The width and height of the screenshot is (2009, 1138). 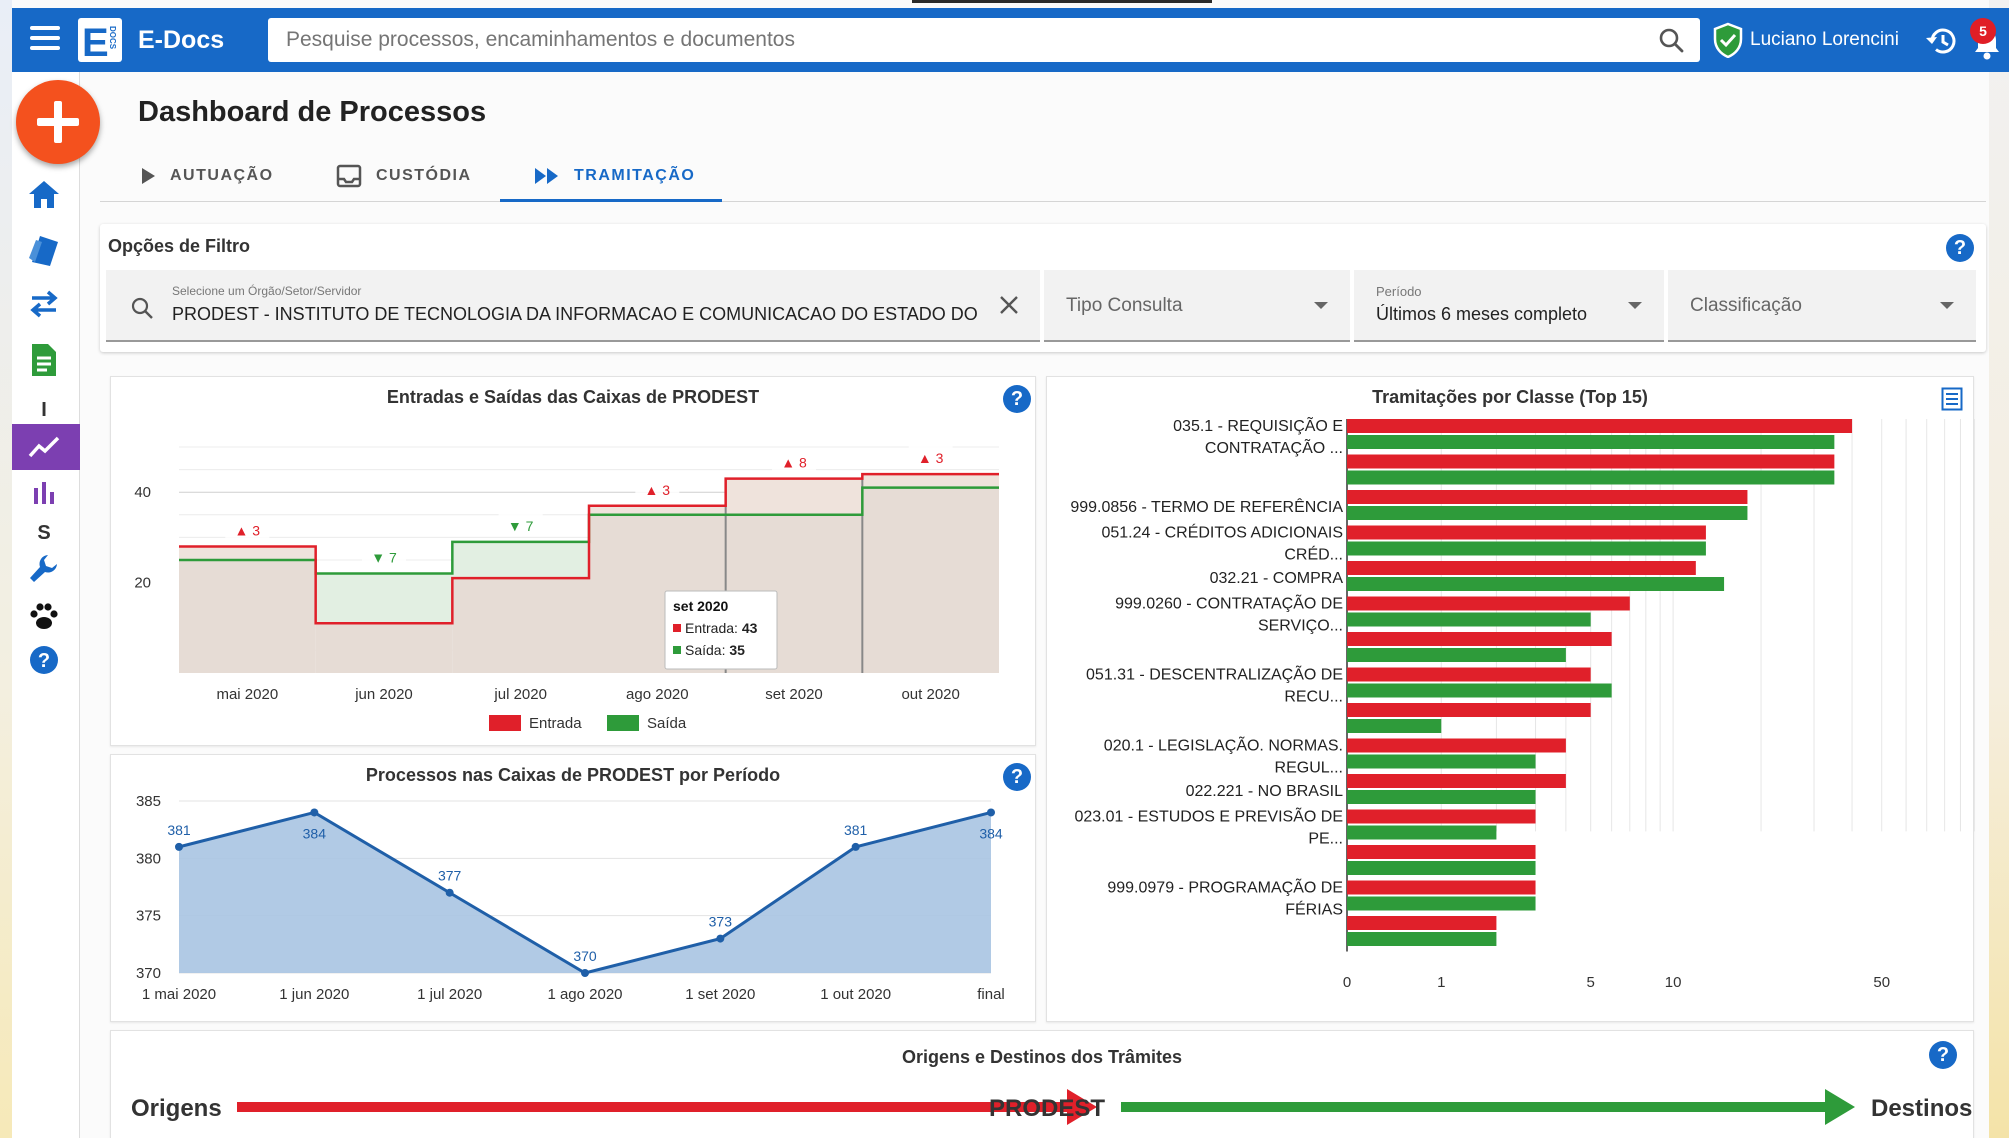 What do you see at coordinates (222, 175) in the screenshot?
I see `tab-label: AUTUAÇÃO` at bounding box center [222, 175].